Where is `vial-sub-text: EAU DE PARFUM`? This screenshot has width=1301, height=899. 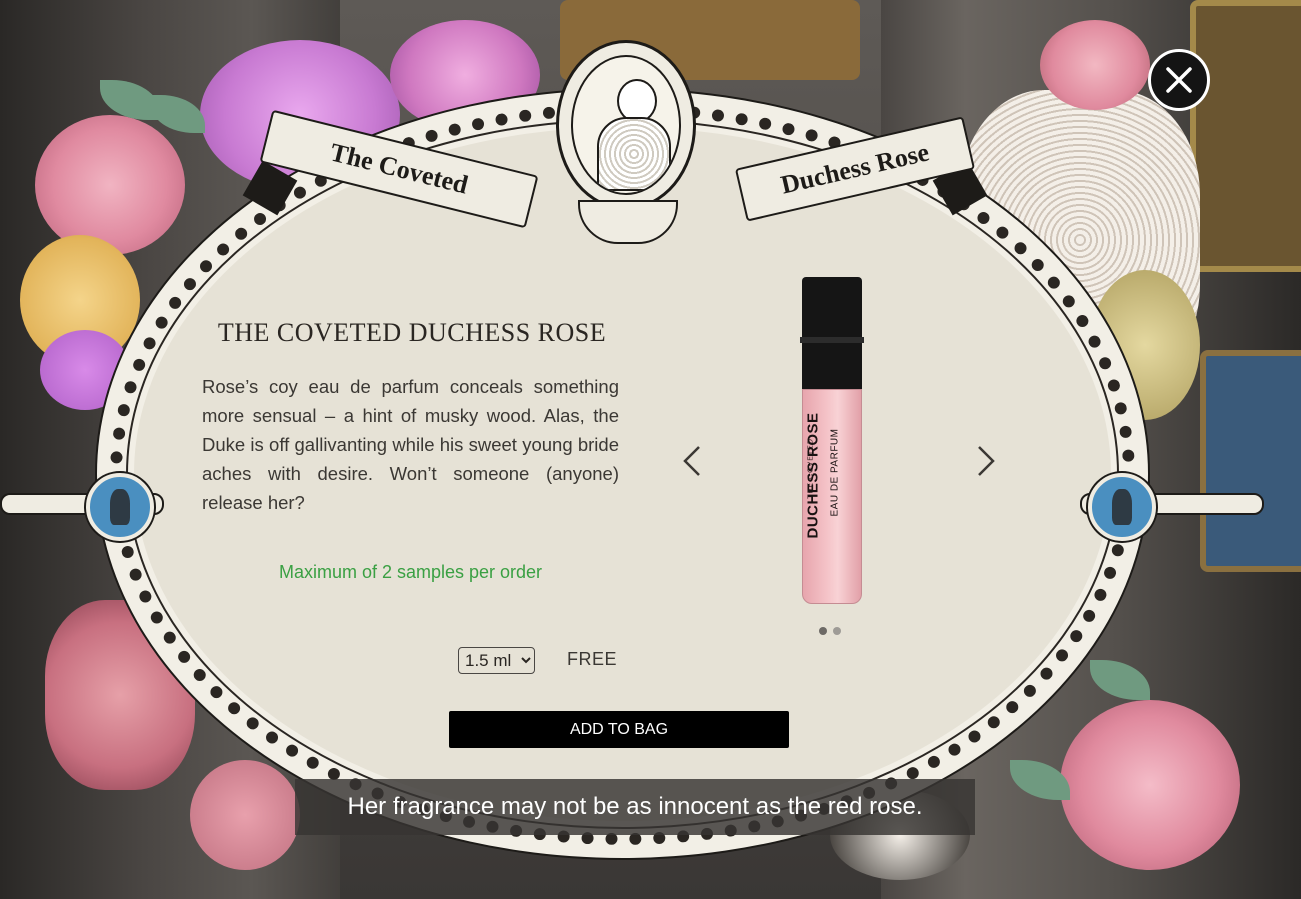
vial-sub-text: EAU DE PARFUM is located at coordinates (835, 472).